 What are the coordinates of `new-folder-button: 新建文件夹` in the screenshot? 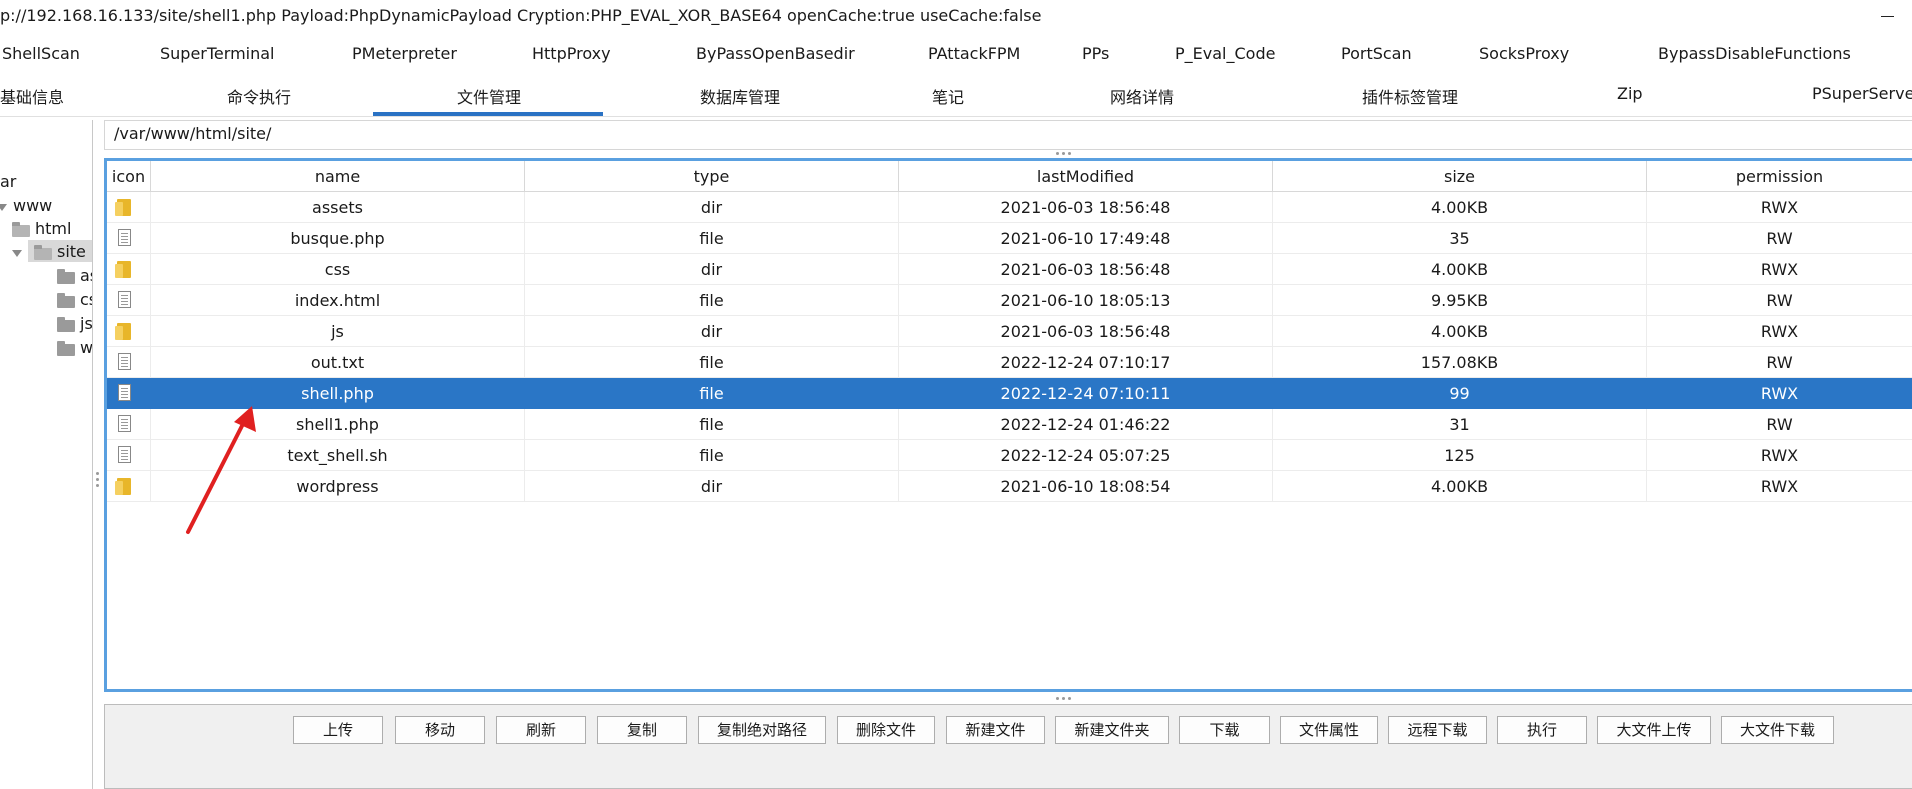 It's located at (1112, 730).